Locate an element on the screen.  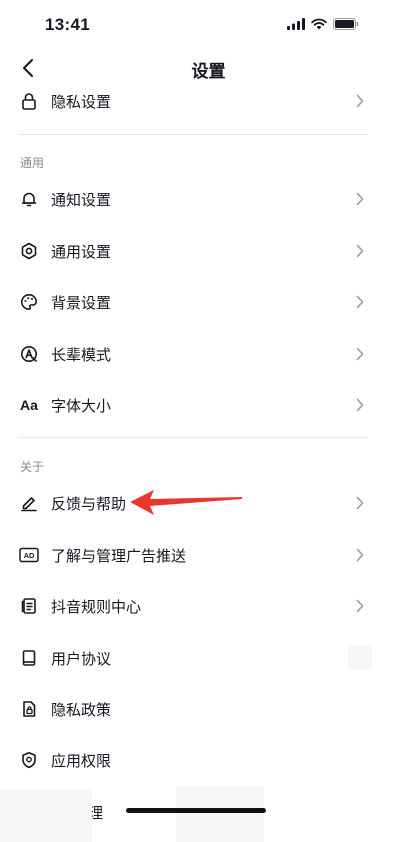
home-indicator is located at coordinates (196, 810).